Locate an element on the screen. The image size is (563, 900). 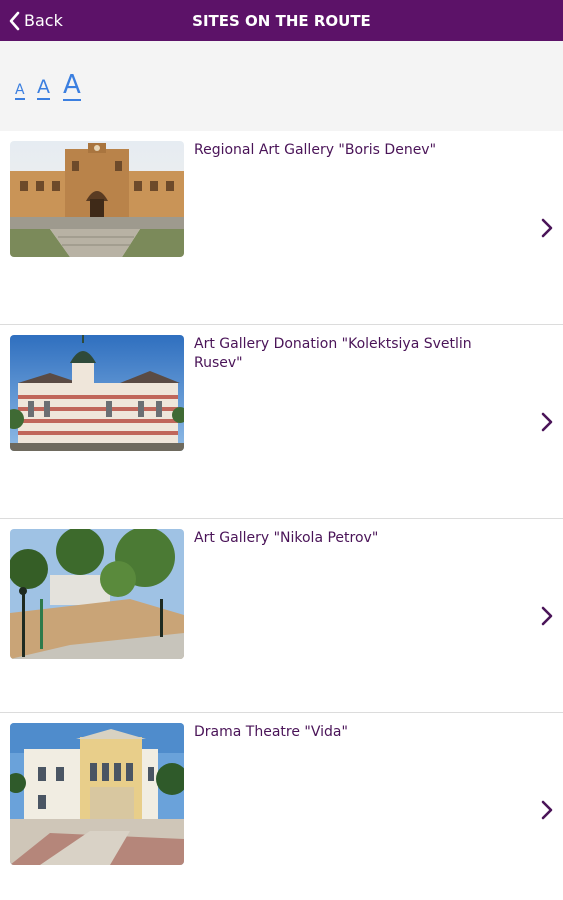
font-size-medium-button: A is located at coordinates (43, 89).